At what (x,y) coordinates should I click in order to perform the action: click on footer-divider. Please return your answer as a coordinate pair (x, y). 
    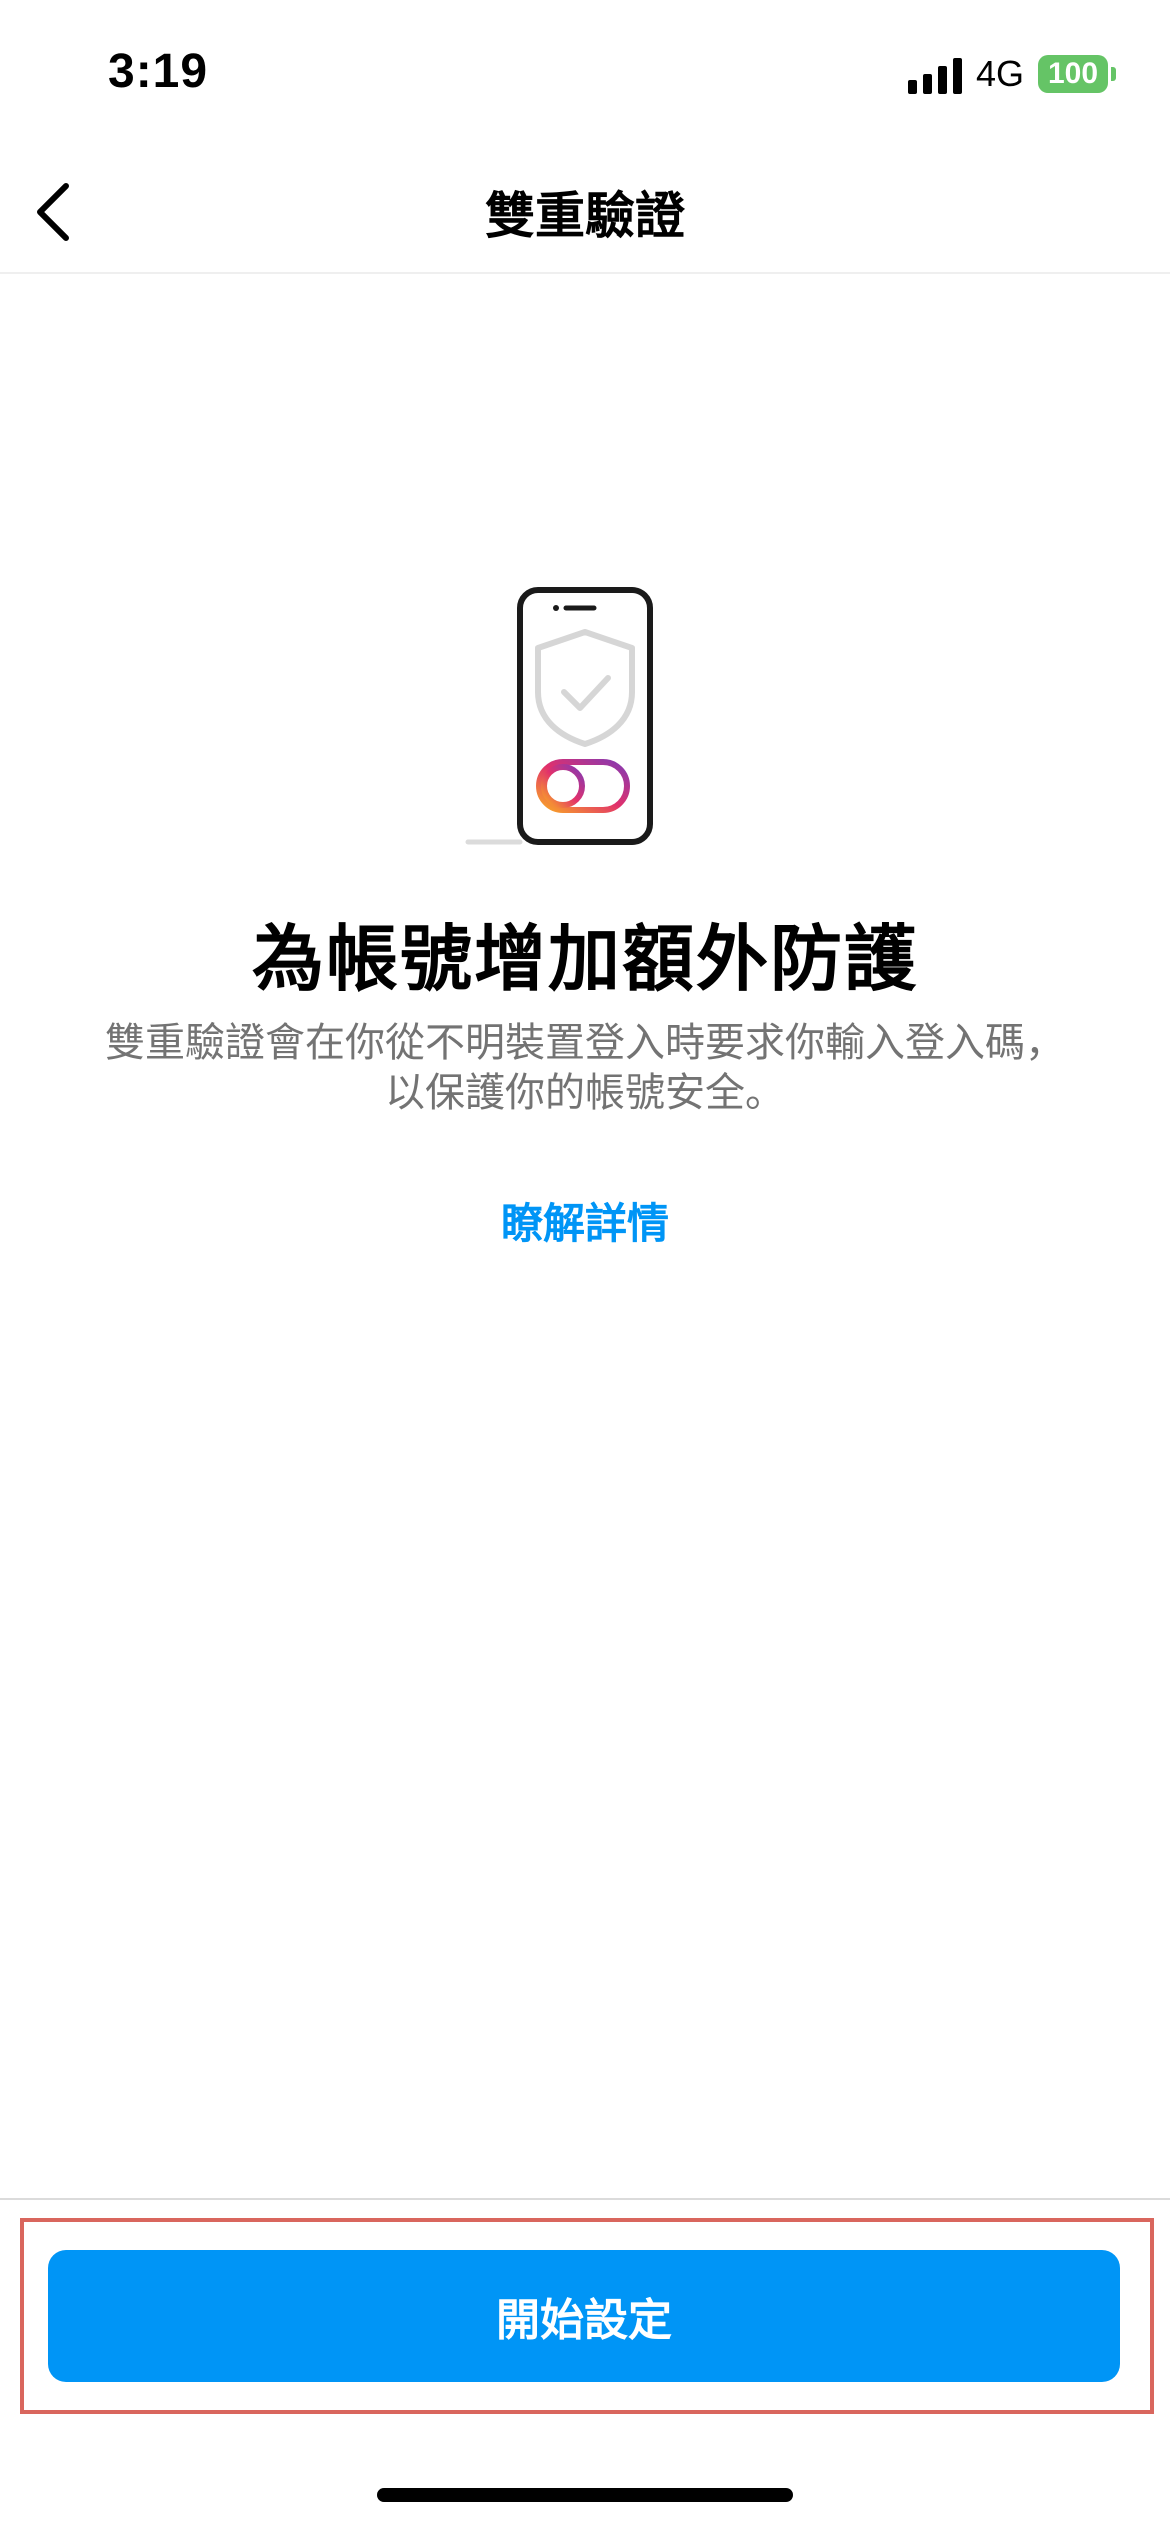
    Looking at the image, I should click on (585, 2199).